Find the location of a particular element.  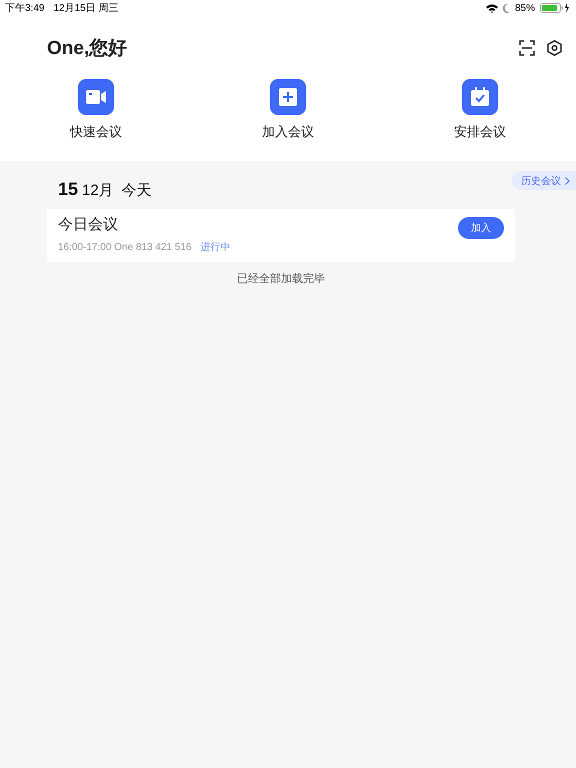

wifi-icon is located at coordinates (492, 8).